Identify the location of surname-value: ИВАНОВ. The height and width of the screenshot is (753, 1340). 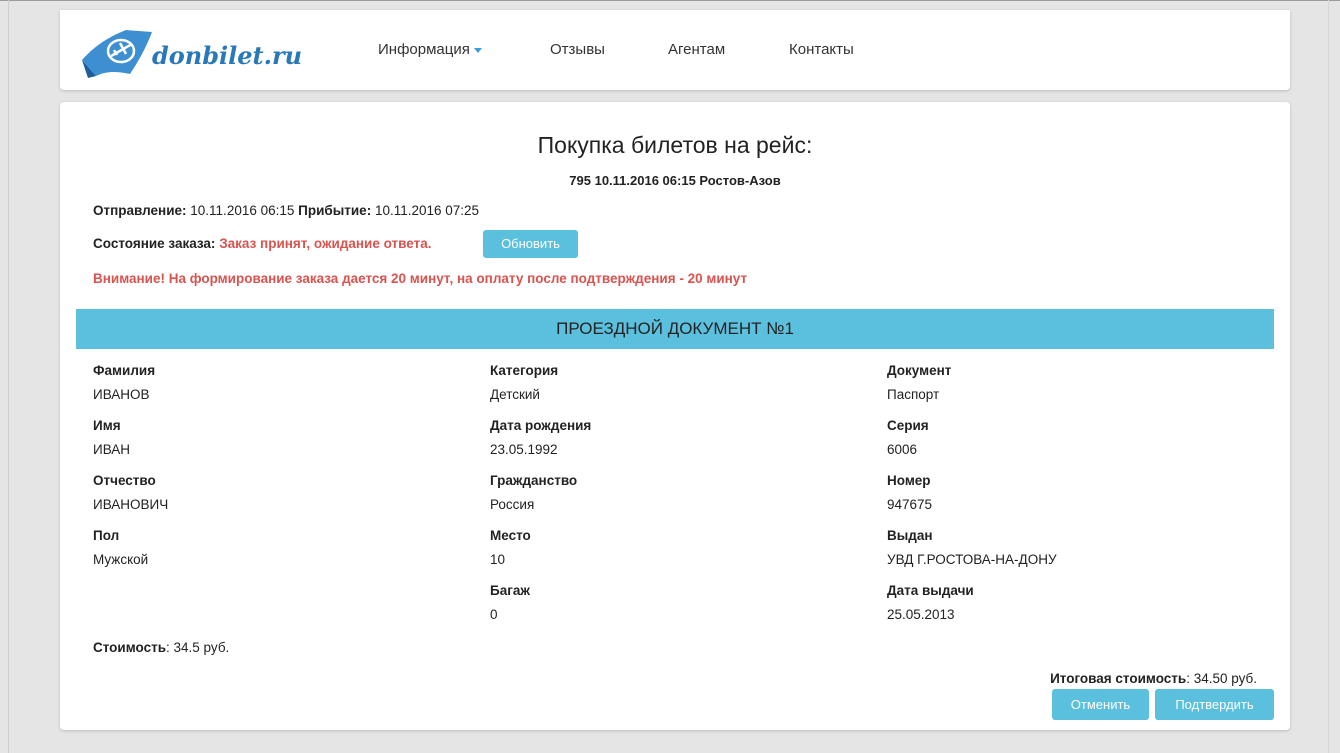
(121, 394).